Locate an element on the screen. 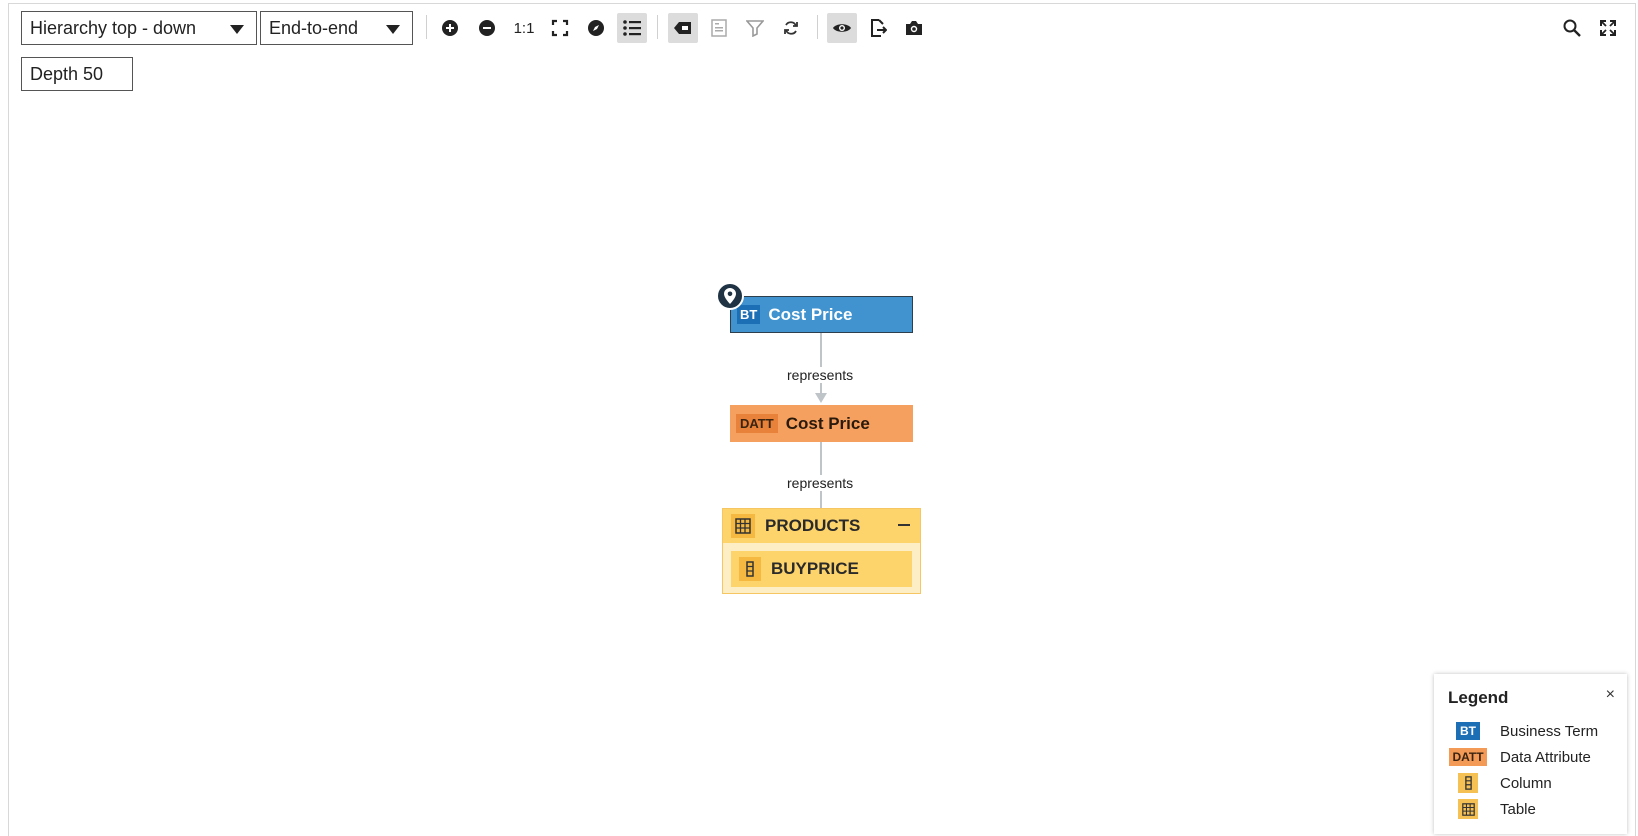 The height and width of the screenshot is (836, 1638). column-label: BUYPRICE is located at coordinates (815, 568).